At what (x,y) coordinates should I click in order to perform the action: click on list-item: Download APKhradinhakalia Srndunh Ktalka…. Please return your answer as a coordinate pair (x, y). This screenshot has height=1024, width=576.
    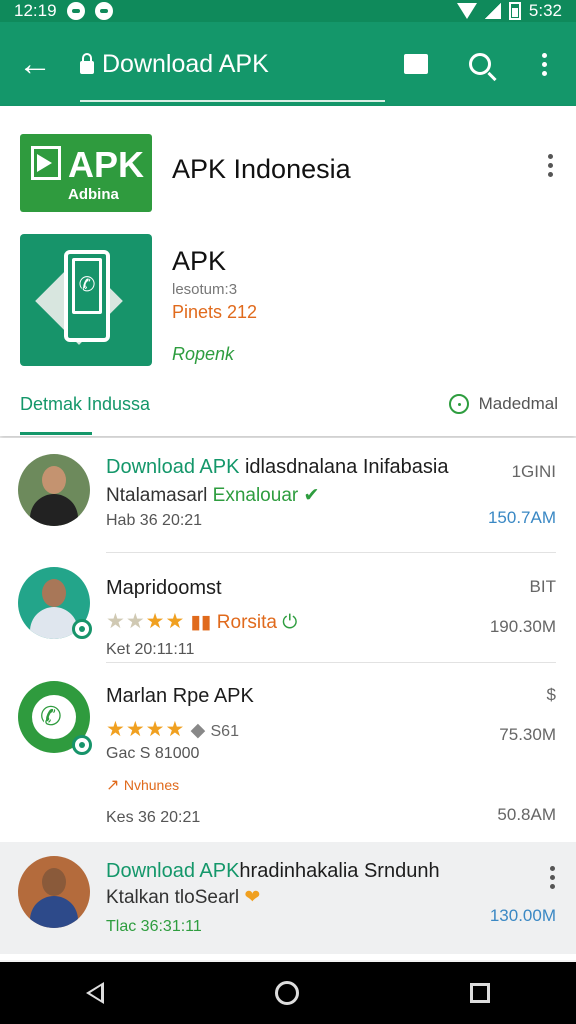
    Looking at the image, I should click on (288, 898).